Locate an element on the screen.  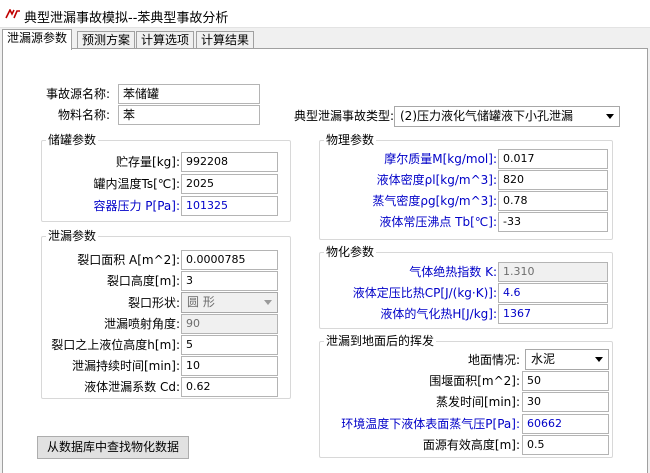
liquid-density-label: 液体密度ρl[kg/m^3]: is located at coordinates (436, 180).